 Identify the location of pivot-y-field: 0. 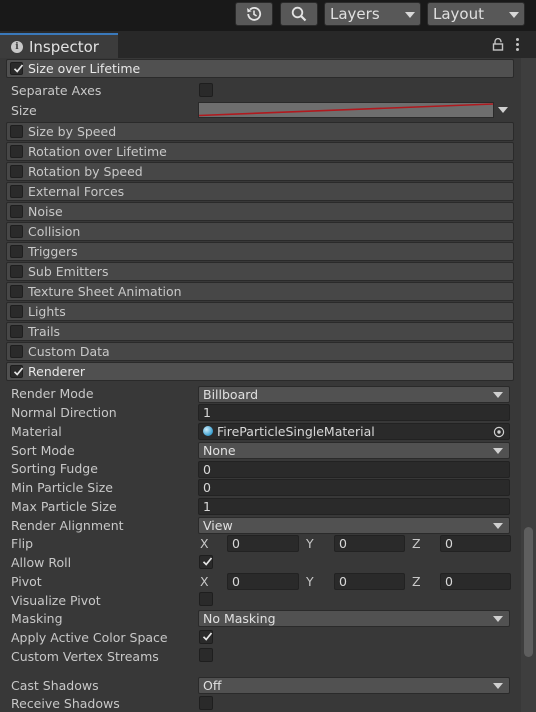
(369, 581).